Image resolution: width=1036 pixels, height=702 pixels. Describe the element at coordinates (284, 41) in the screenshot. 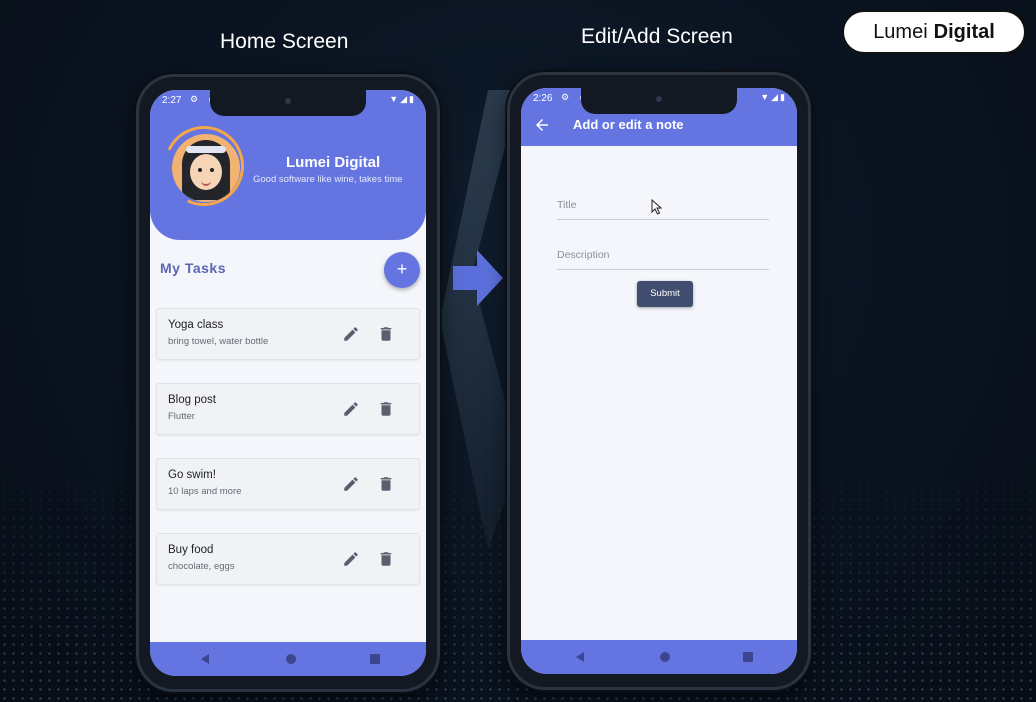

I see `home-screen-caption: Home Screen` at that location.